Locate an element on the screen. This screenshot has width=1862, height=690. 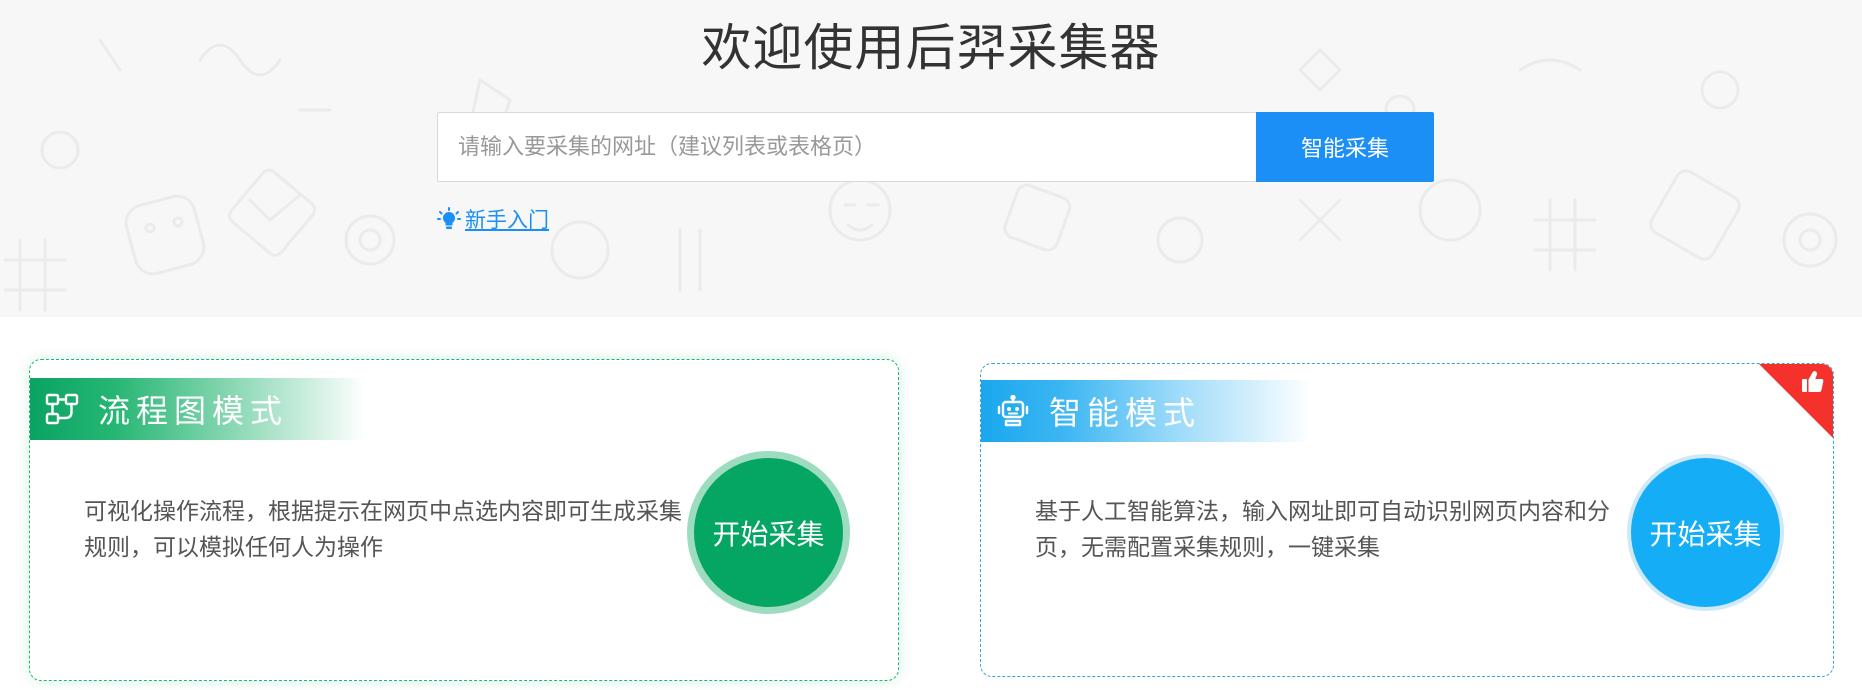
url-search-box is located at coordinates (846, 147).